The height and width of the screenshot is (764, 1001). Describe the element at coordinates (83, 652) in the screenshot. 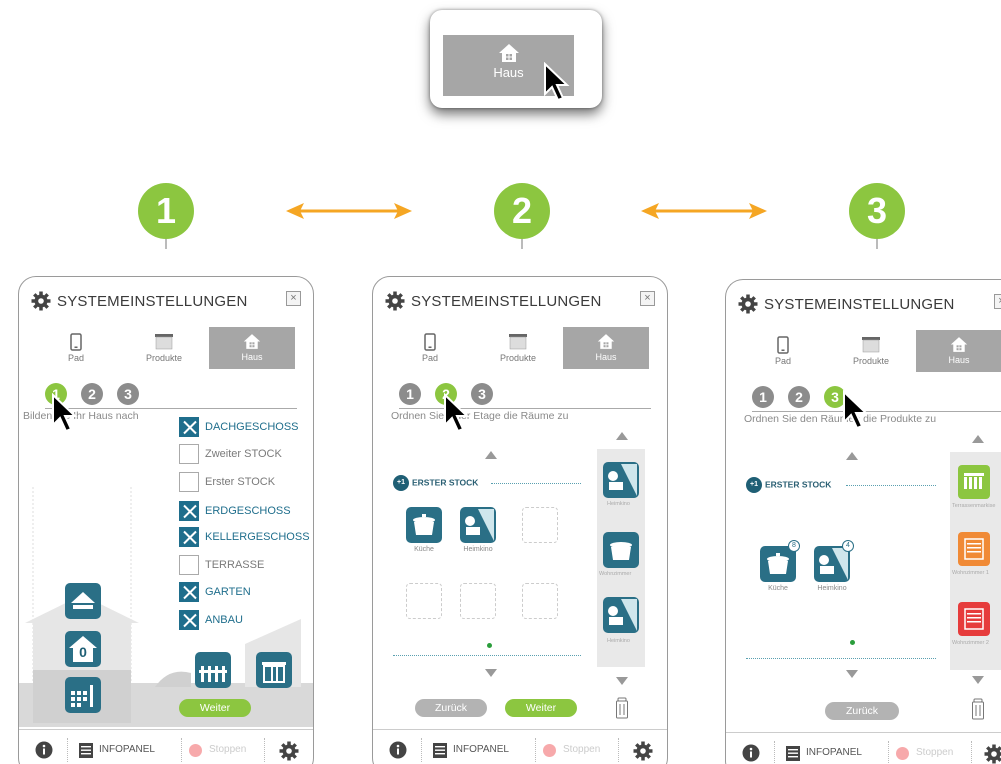

I see `floor-number: 0` at that location.